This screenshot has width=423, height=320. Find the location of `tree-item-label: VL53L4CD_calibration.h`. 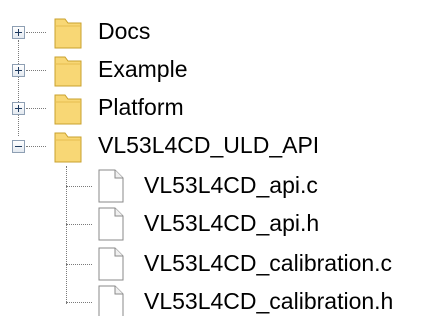

tree-item-label: VL53L4CD_calibration.h is located at coordinates (269, 301).